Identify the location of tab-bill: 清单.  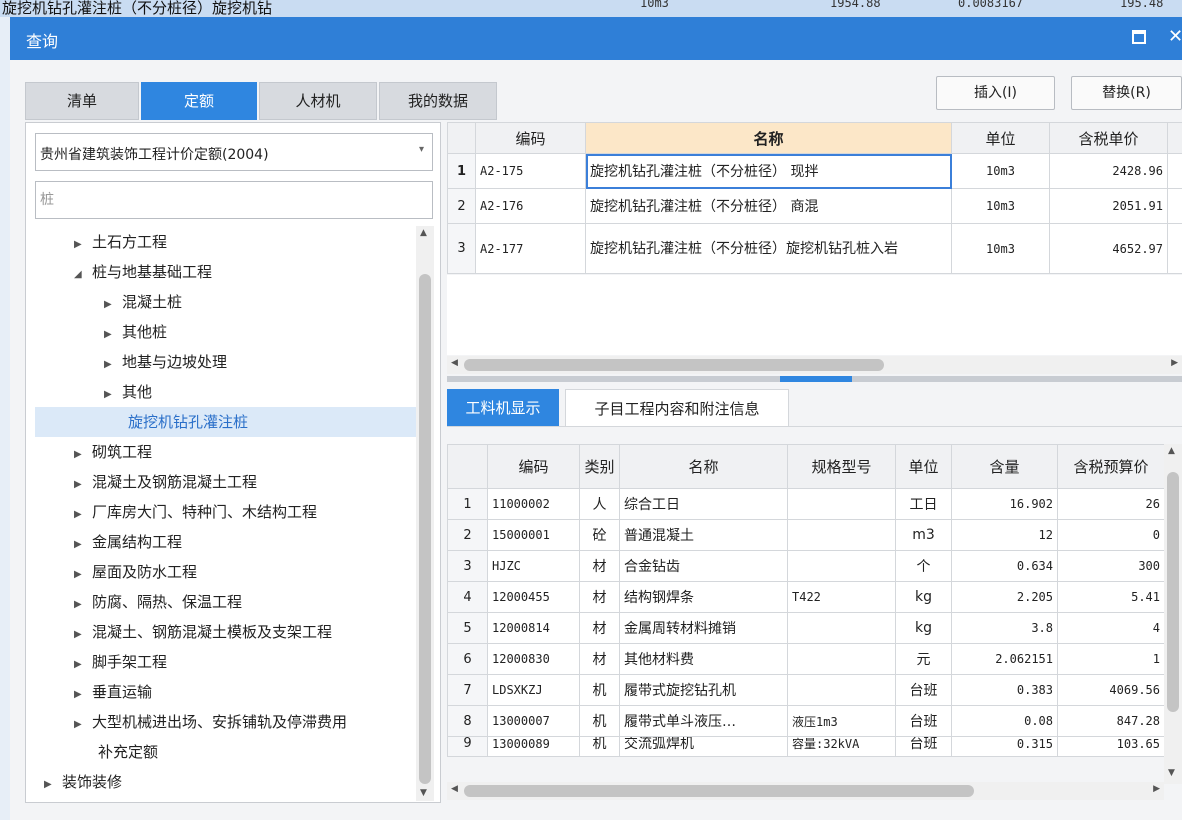
(82, 101).